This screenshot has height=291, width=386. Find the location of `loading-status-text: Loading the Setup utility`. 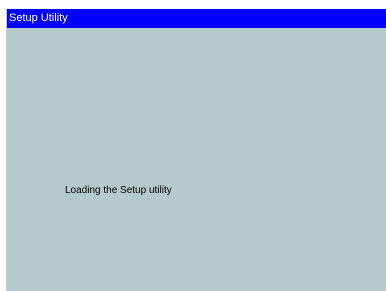

loading-status-text: Loading the Setup utility is located at coordinates (118, 190).